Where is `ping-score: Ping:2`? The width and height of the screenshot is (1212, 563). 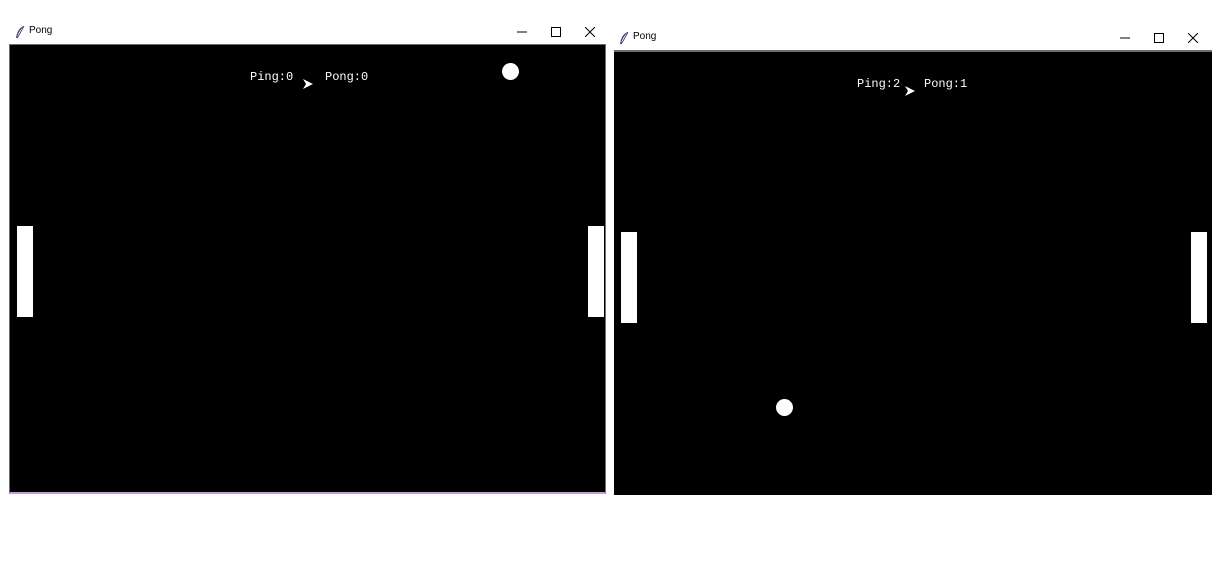
ping-score: Ping:2 is located at coordinates (879, 84).